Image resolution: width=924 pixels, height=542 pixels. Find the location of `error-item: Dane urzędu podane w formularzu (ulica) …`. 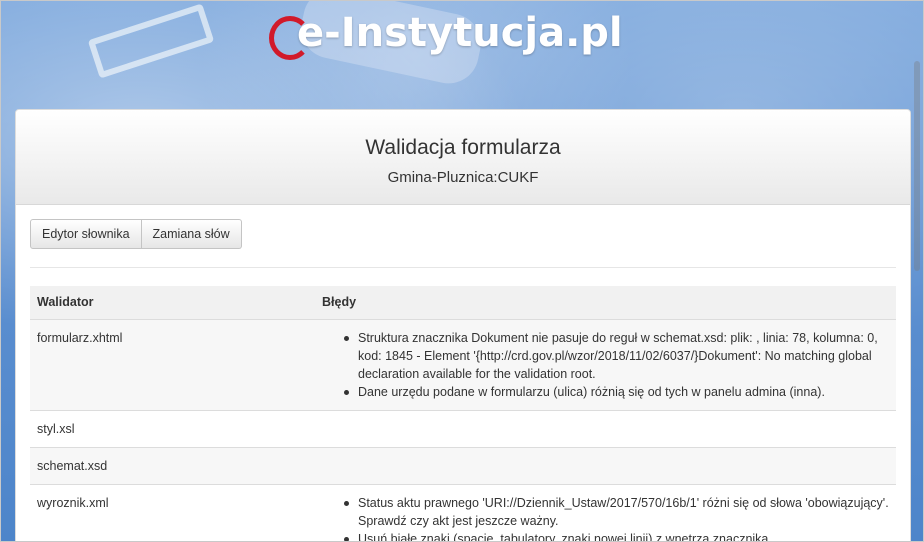

error-item: Dane urzędu podane w formularzu (ulica) … is located at coordinates (616, 392).